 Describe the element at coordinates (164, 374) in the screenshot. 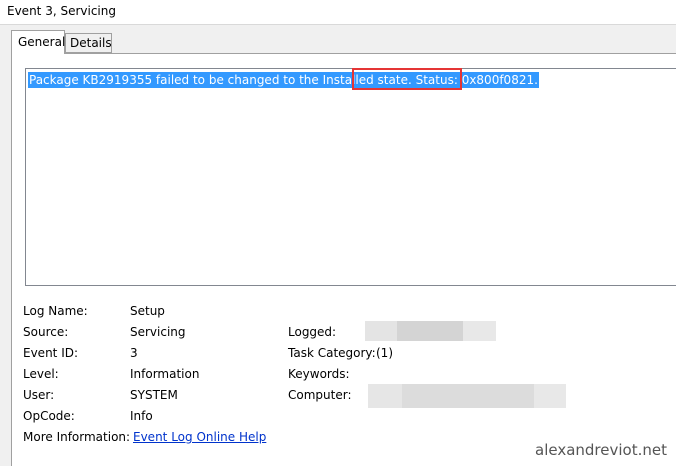

I see `level-value: Information` at that location.